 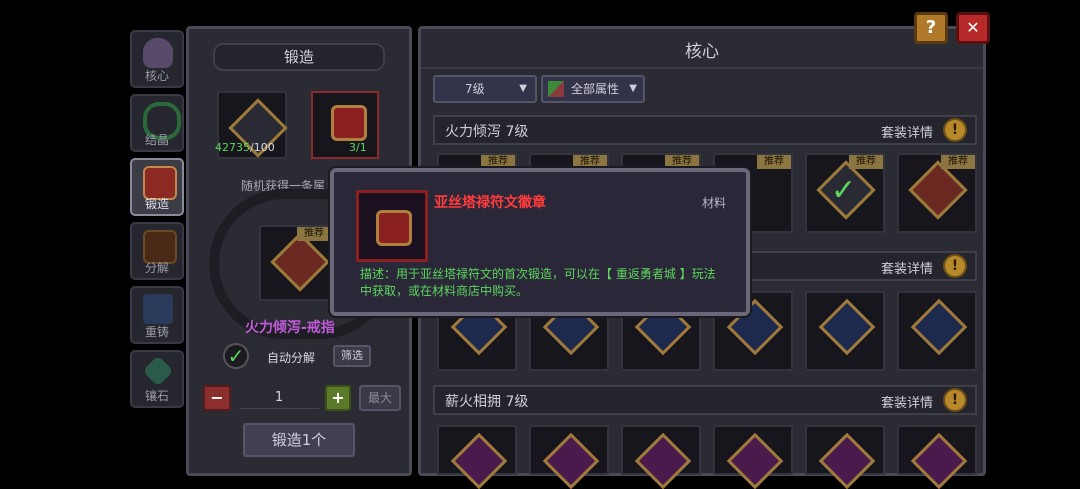 What do you see at coordinates (157, 123) in the screenshot?
I see `sidebar-item-crystal: 结晶` at bounding box center [157, 123].